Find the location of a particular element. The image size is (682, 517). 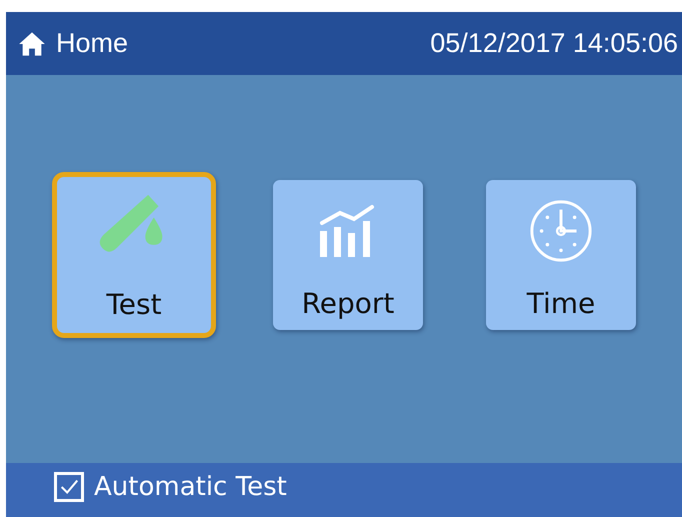

date-time: 05/12/2017 14:05:06 is located at coordinates (554, 43).